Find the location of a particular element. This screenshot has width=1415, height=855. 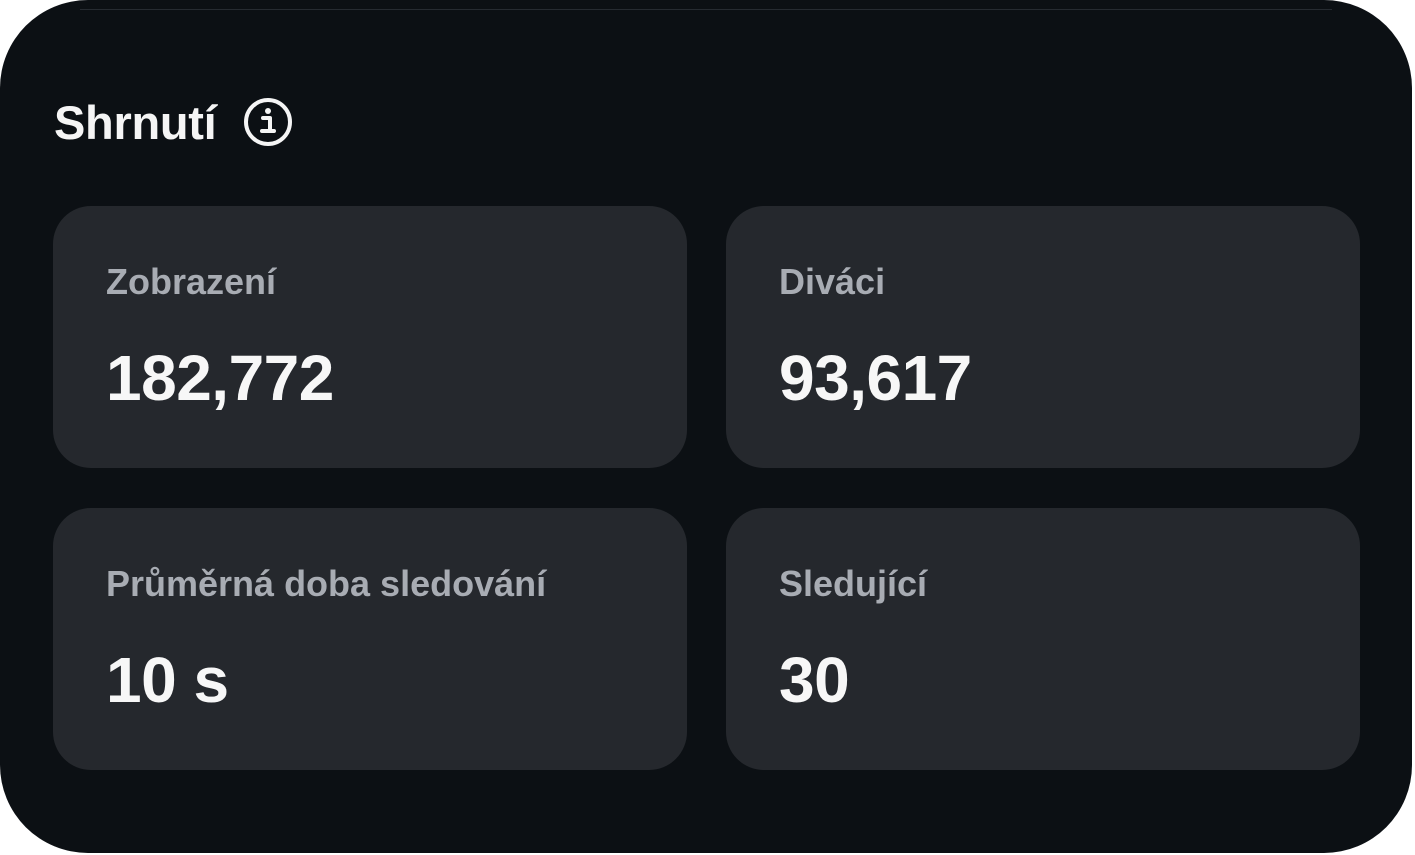

stat-label: Průměrná doba sledování is located at coordinates (326, 583).